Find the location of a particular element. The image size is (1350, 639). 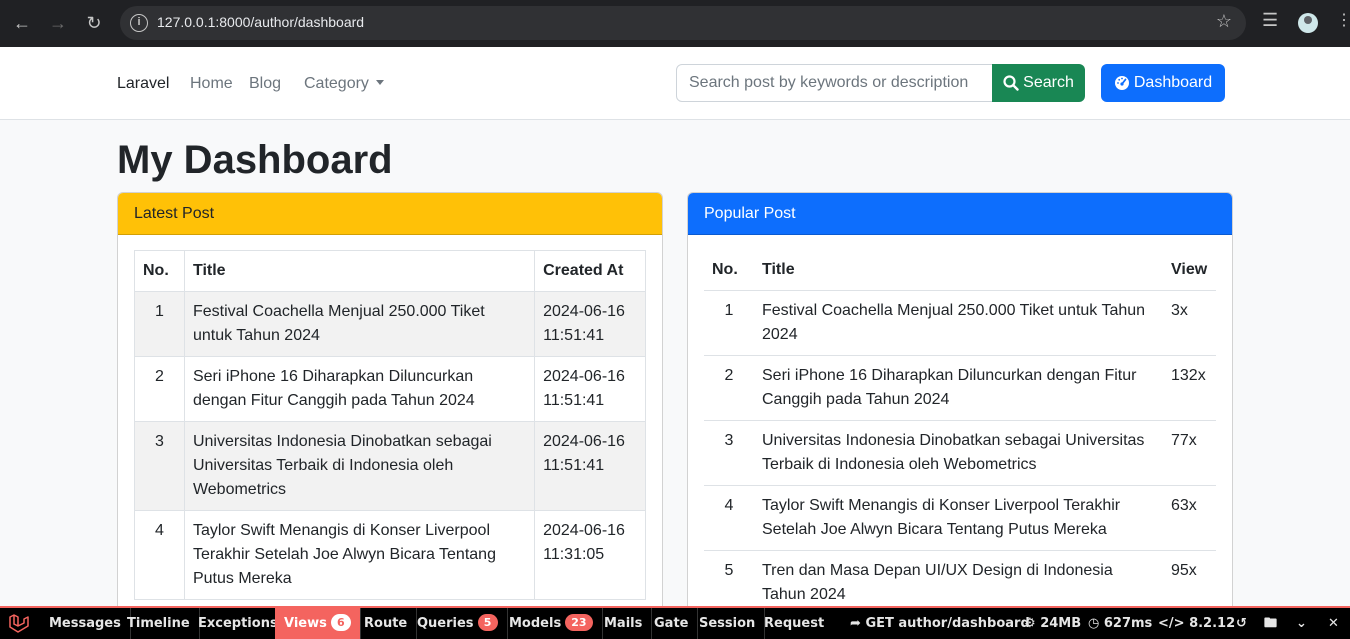

site-info-icon: i is located at coordinates (139, 23).